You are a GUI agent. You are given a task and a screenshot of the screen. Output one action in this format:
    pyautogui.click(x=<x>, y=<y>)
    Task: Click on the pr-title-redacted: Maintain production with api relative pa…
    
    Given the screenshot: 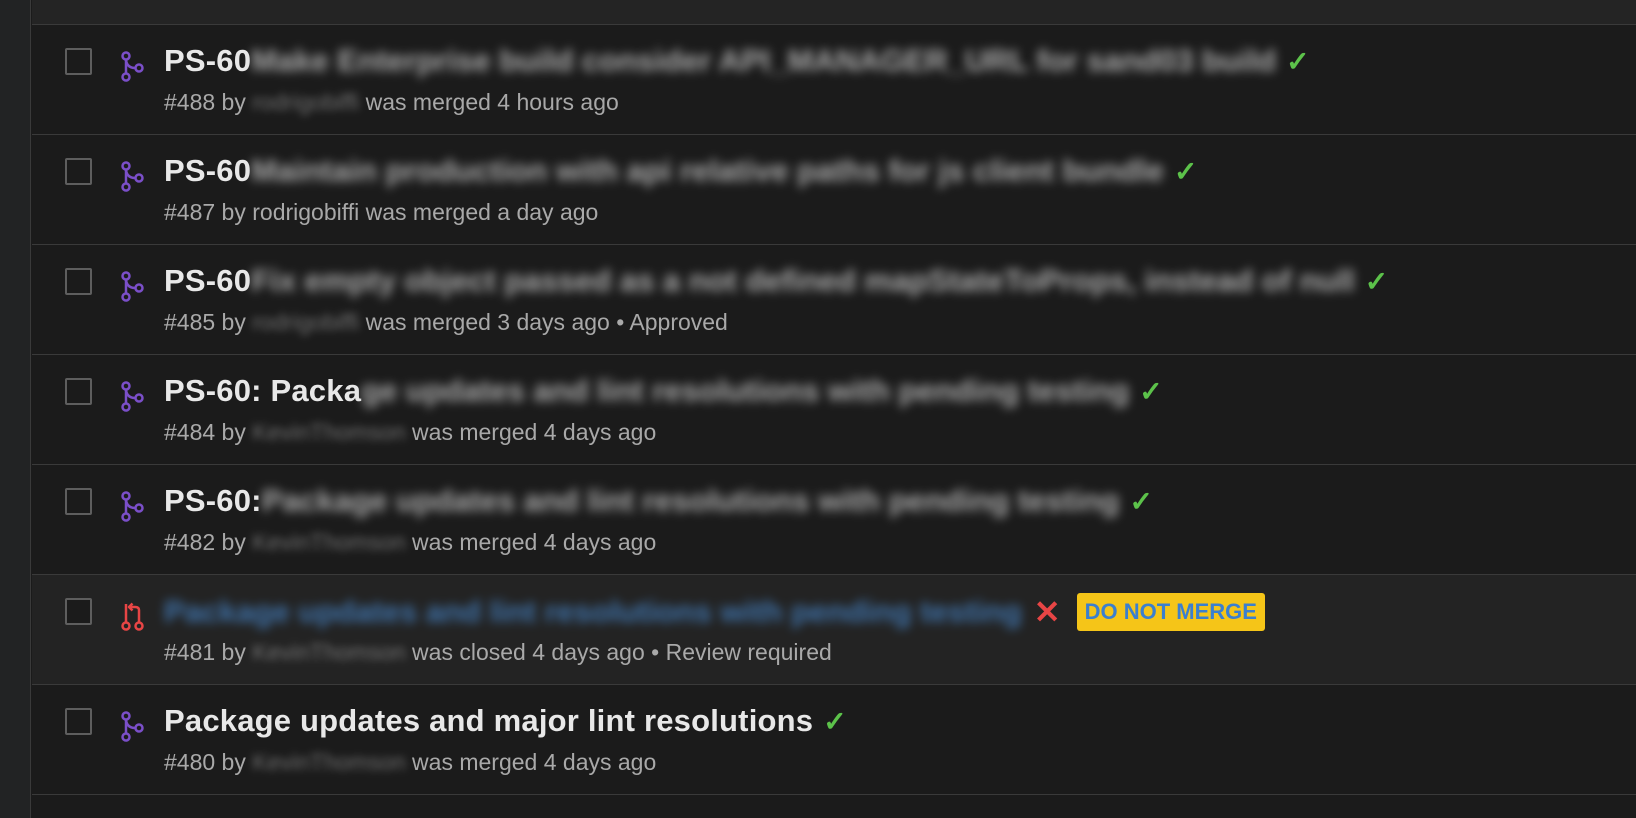 What is the action you would take?
    pyautogui.click(x=707, y=171)
    